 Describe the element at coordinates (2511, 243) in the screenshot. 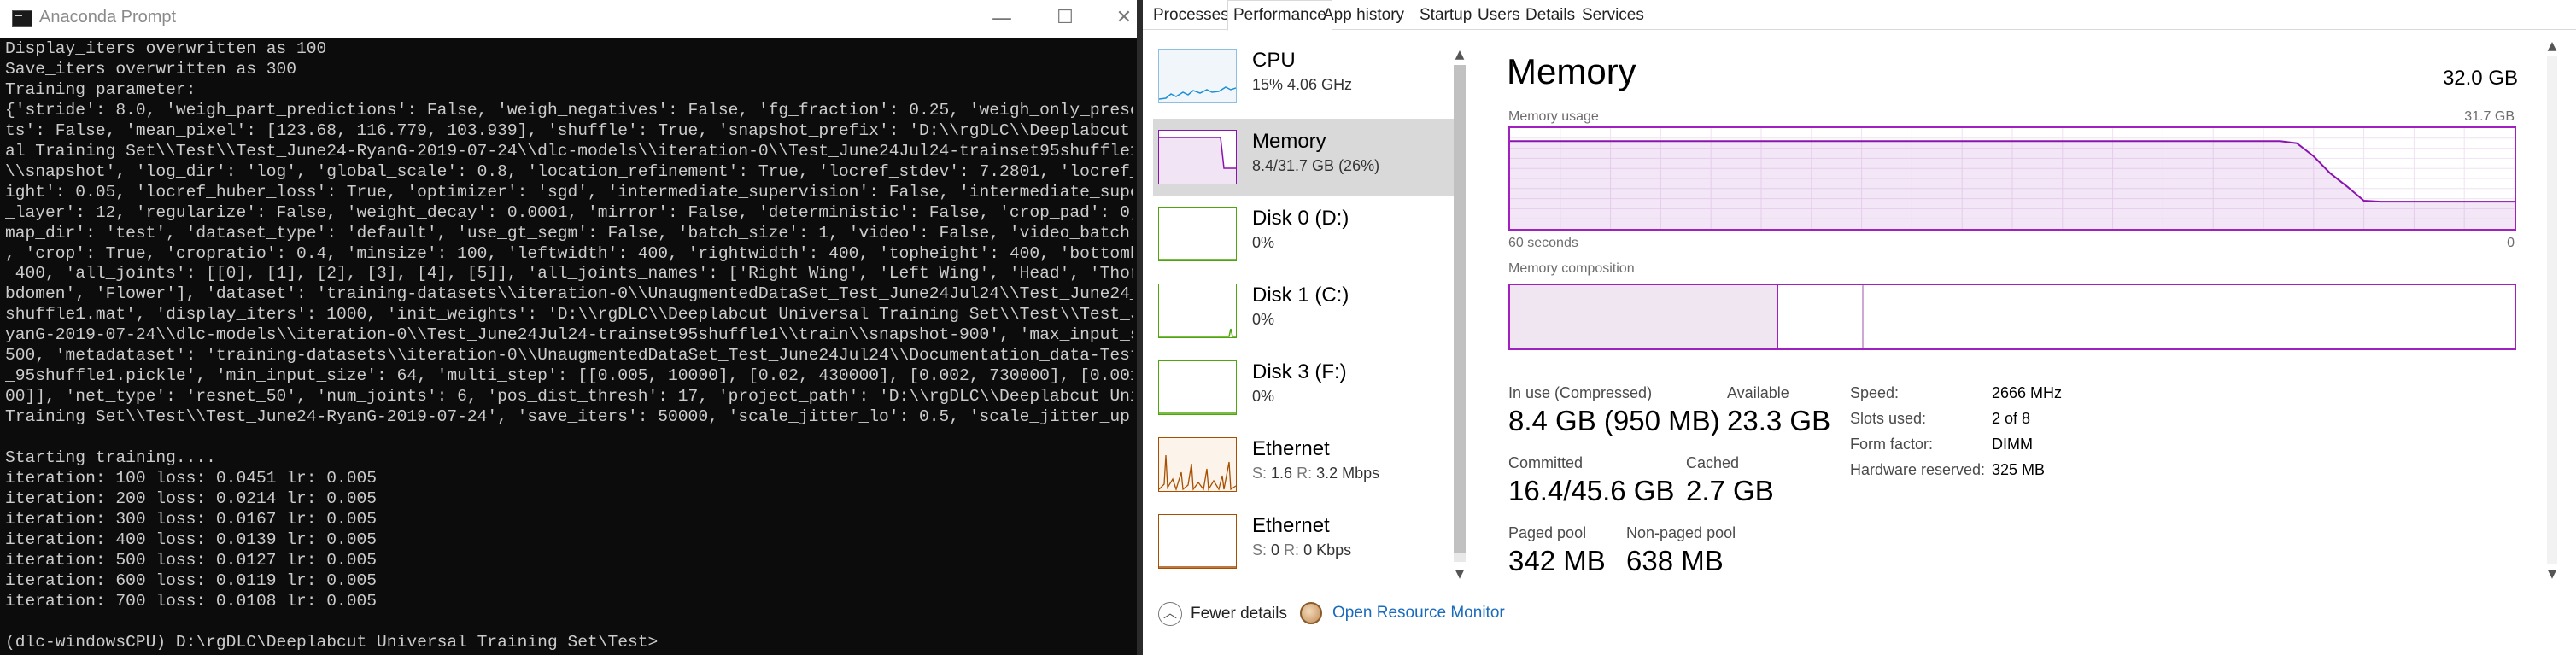

I see `graph-axis-zero: 0` at that location.